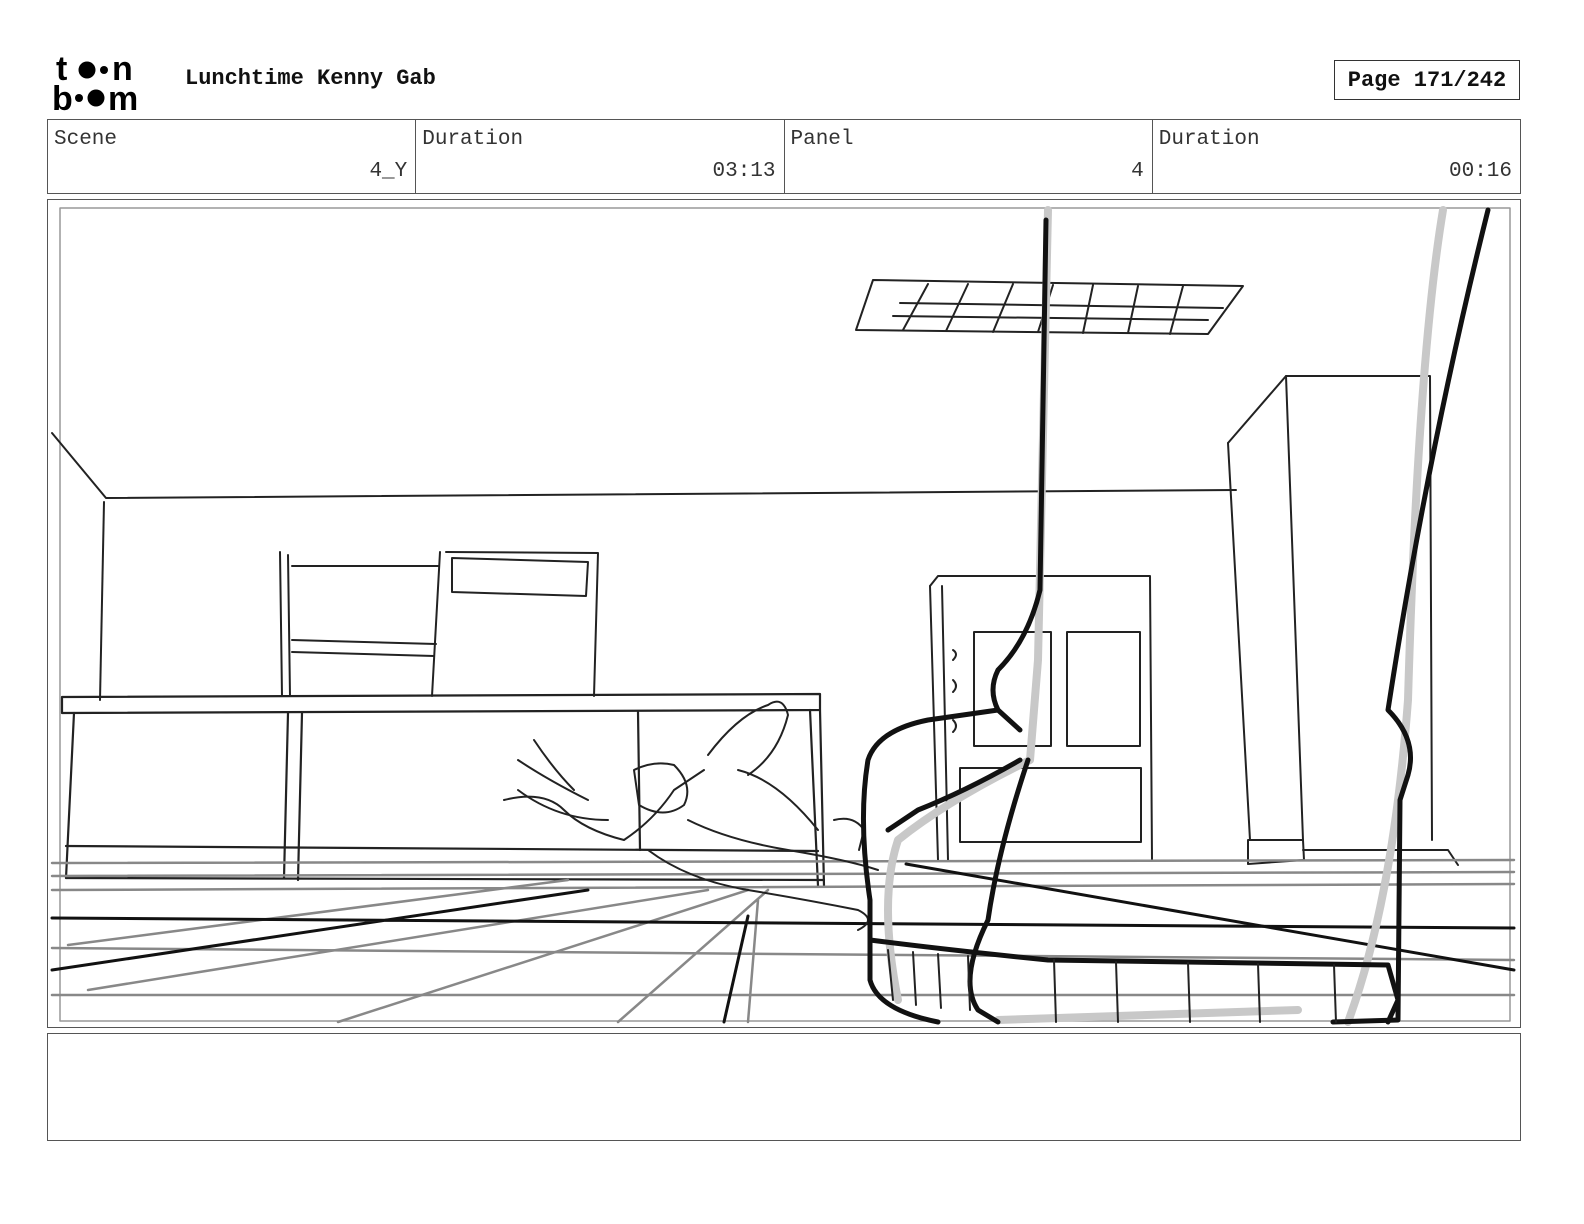 Image resolution: width=1584 pixels, height=1224 pixels. Describe the element at coordinates (473, 139) in the screenshot. I see `scene-duration-label: Duration` at that location.